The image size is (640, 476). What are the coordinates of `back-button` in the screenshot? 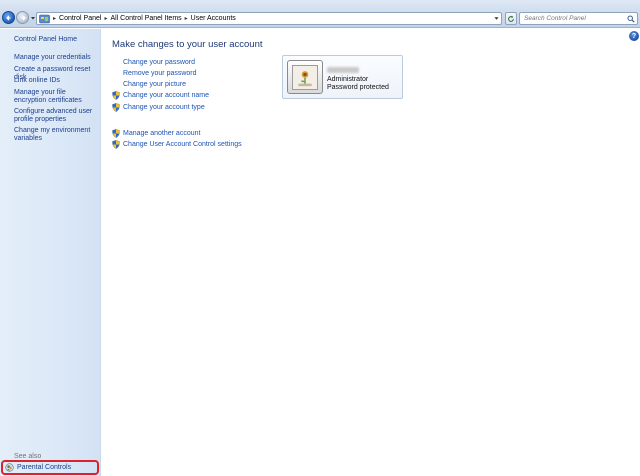 It's located at (8, 17).